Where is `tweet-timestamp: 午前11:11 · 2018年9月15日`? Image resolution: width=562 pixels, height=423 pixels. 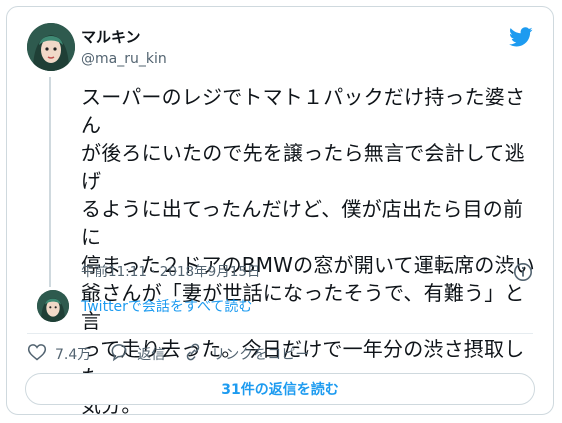
tweet-timestamp: 午前11:11 · 2018年9月15日 is located at coordinates (170, 272).